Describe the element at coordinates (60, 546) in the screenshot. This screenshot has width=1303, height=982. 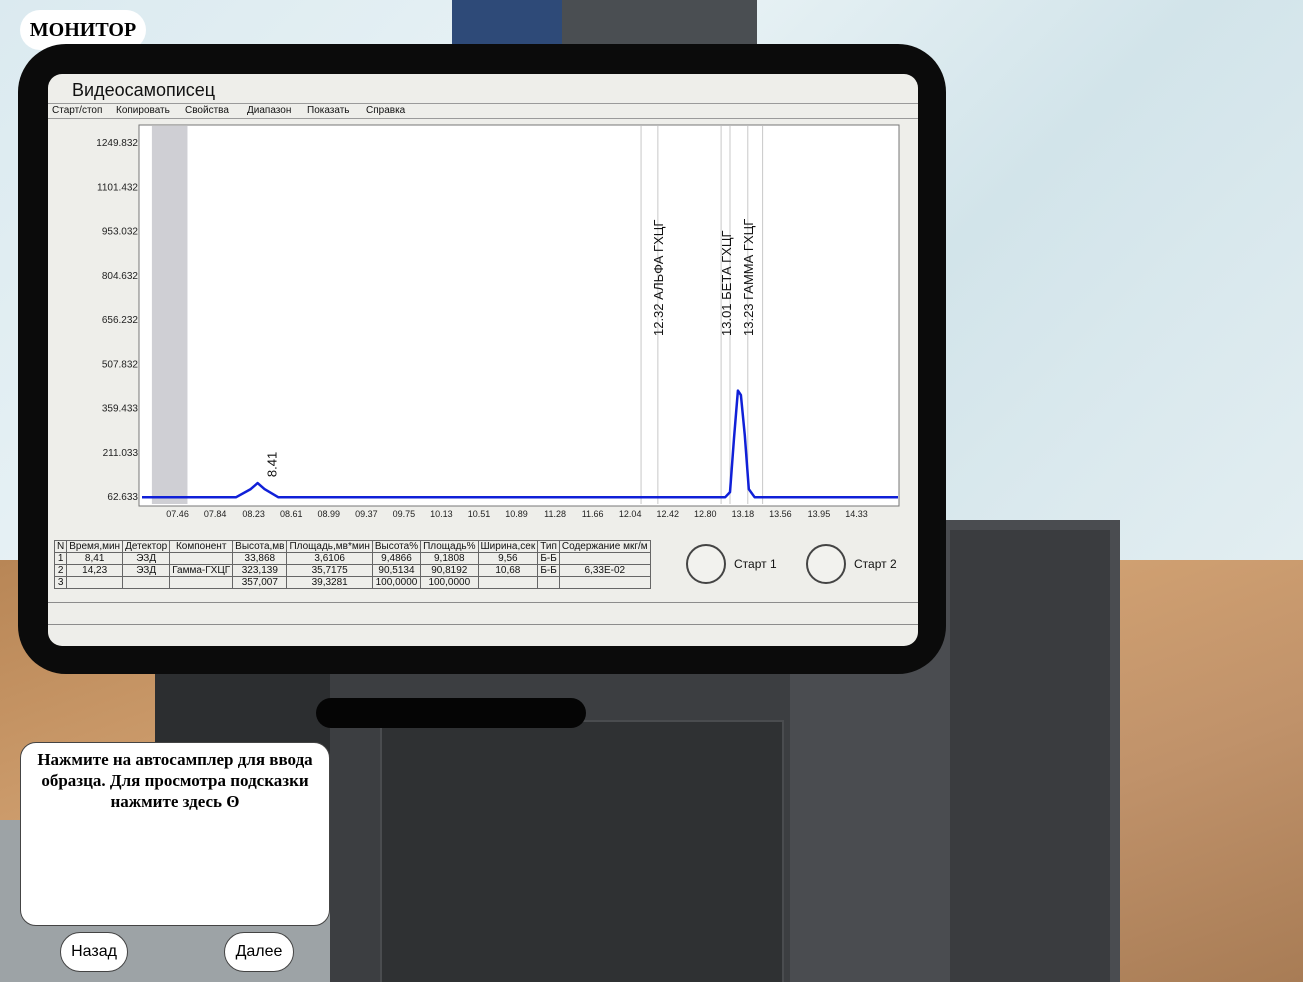
I see `results-column-header: N` at that location.